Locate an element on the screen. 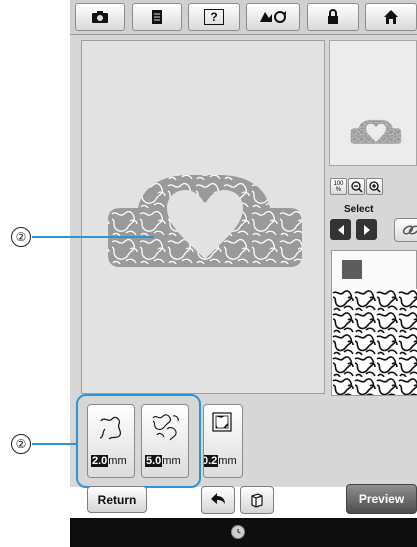  link-button is located at coordinates (405, 230).